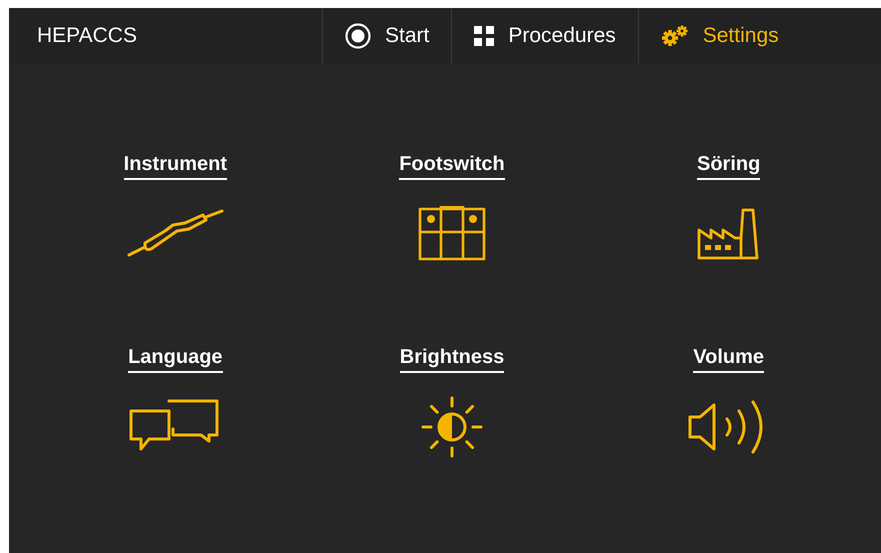 The height and width of the screenshot is (553, 881). Describe the element at coordinates (728, 234) in the screenshot. I see `factory-icon` at that location.